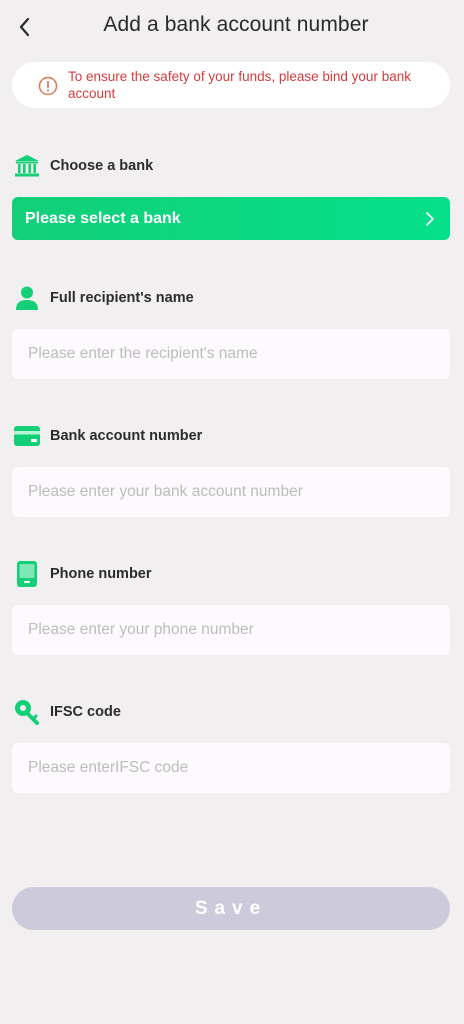 The width and height of the screenshot is (464, 1024). Describe the element at coordinates (430, 218) in the screenshot. I see `chevron-right-icon` at that location.